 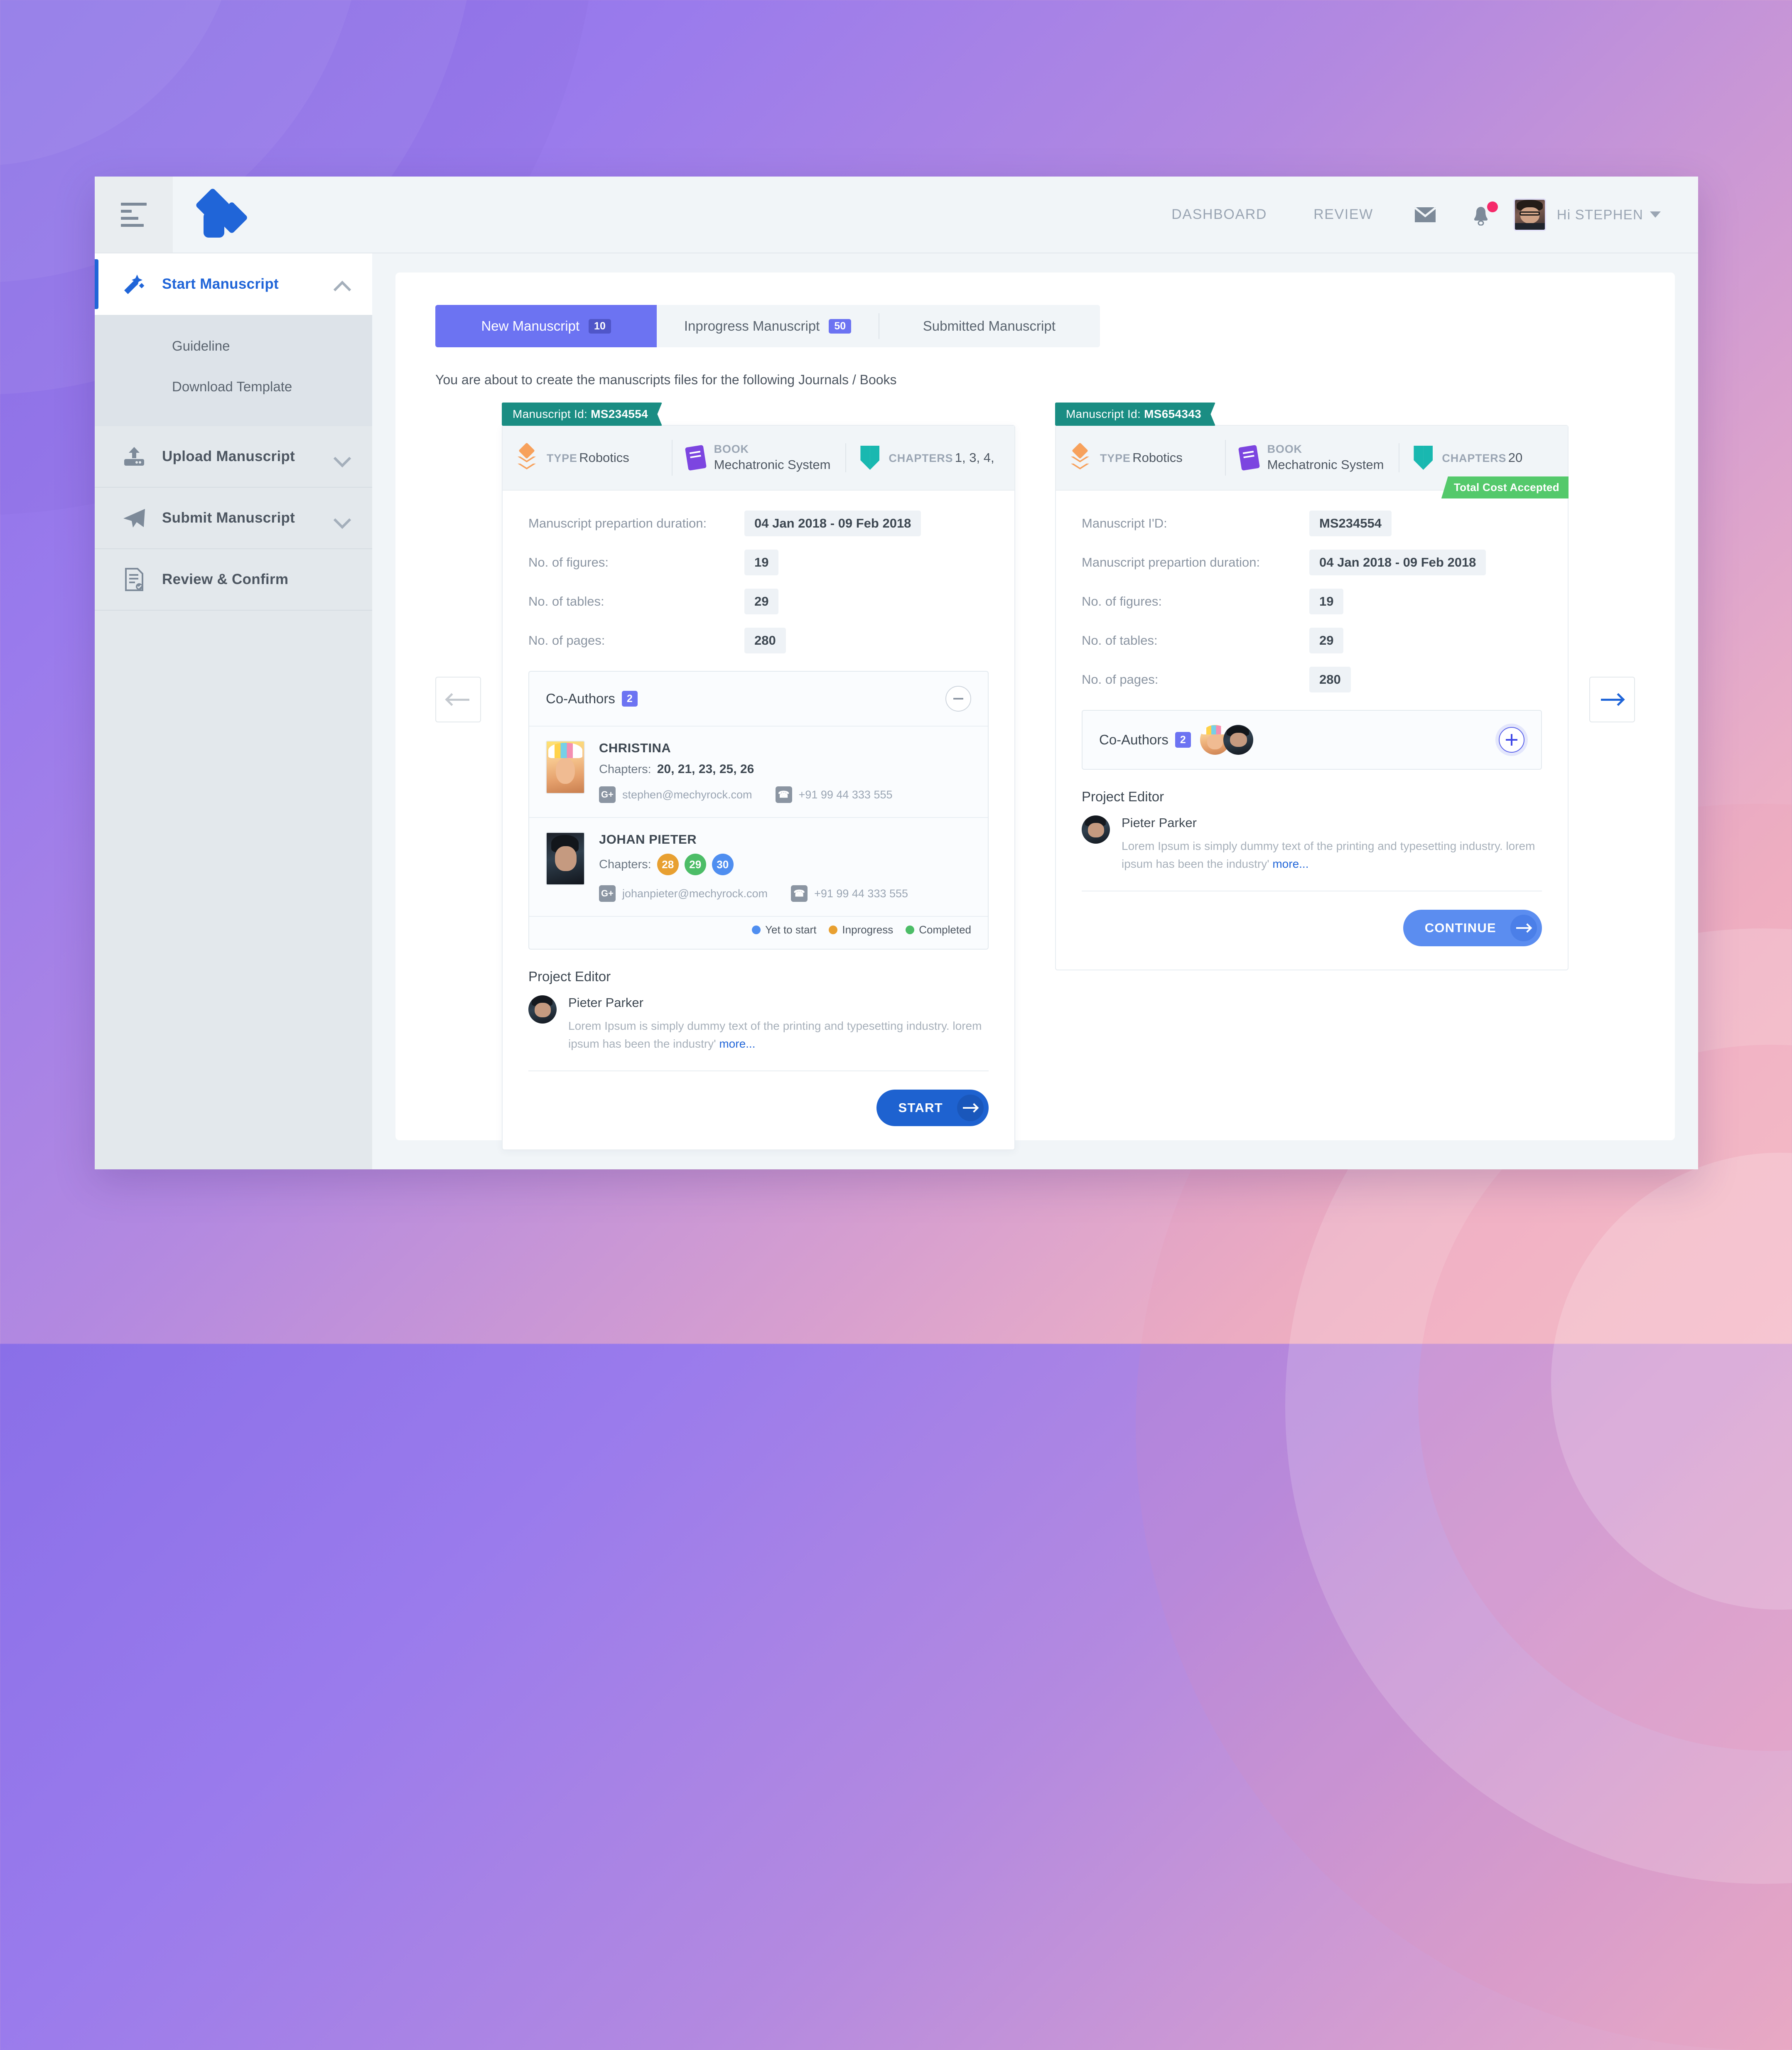 I want to click on field-value: MS234554, so click(x=1350, y=524).